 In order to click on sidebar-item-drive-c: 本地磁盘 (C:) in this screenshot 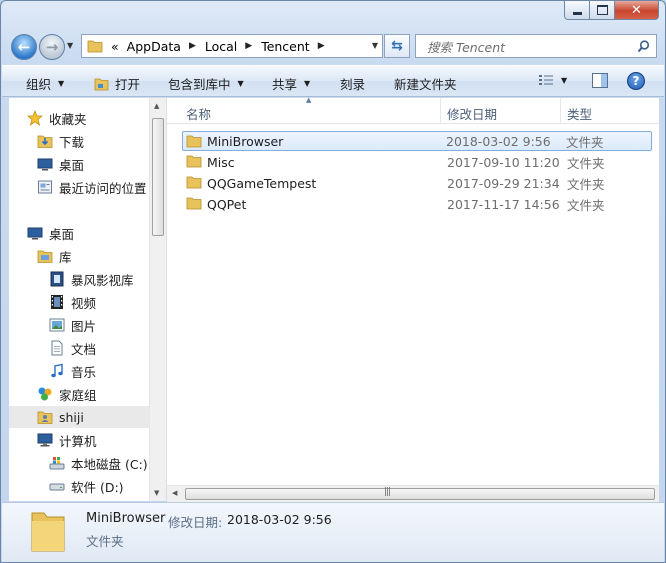, I will do `click(98, 463)`.